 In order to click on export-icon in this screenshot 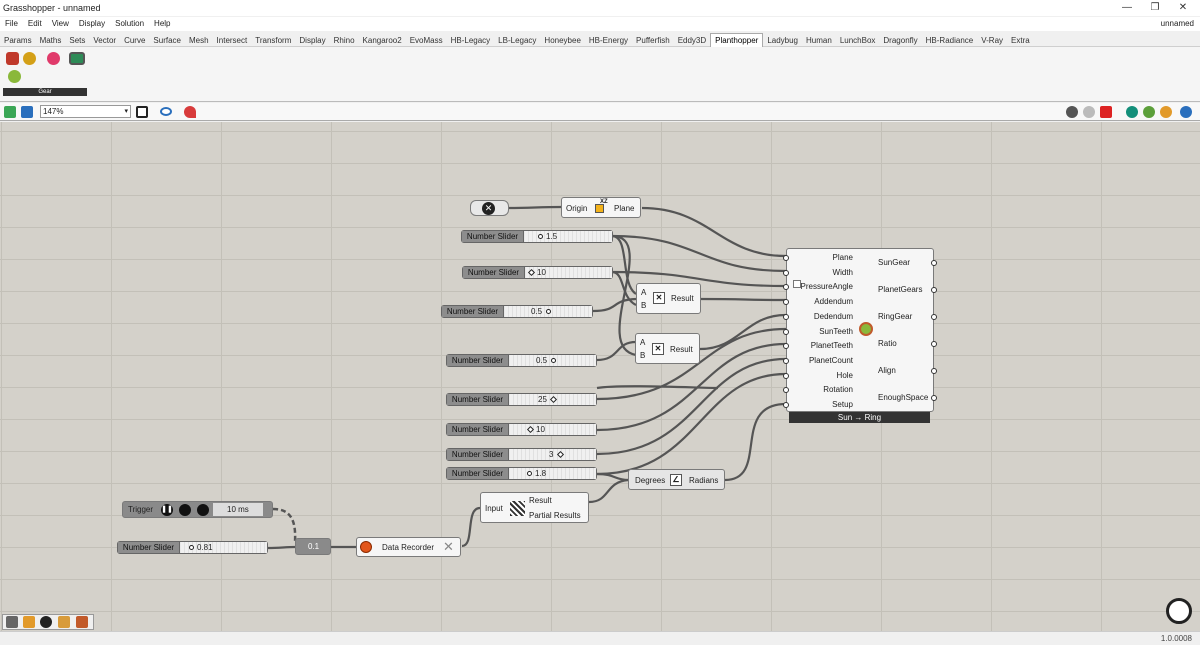, I will do `click(12, 622)`.